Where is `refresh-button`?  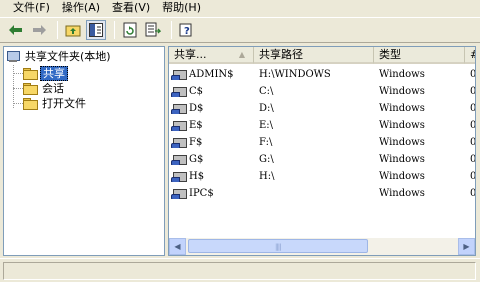 refresh-button is located at coordinates (130, 30).